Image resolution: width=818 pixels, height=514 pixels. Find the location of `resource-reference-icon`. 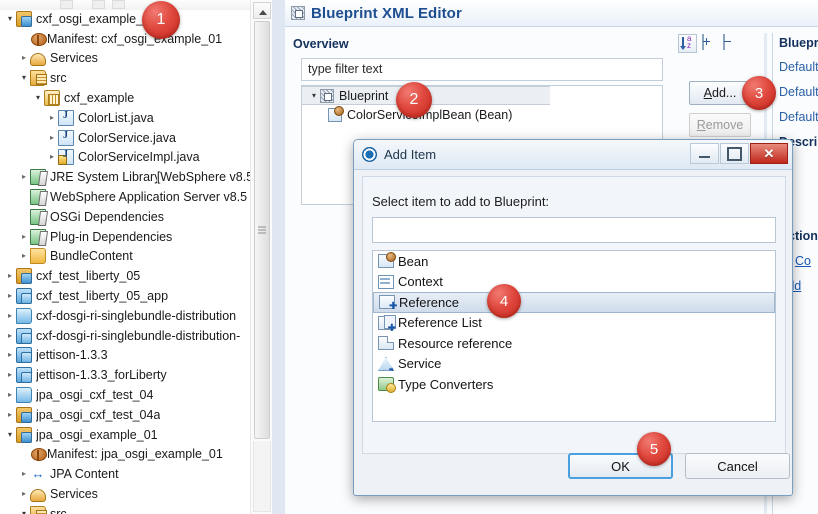

resource-reference-icon is located at coordinates (386, 343).